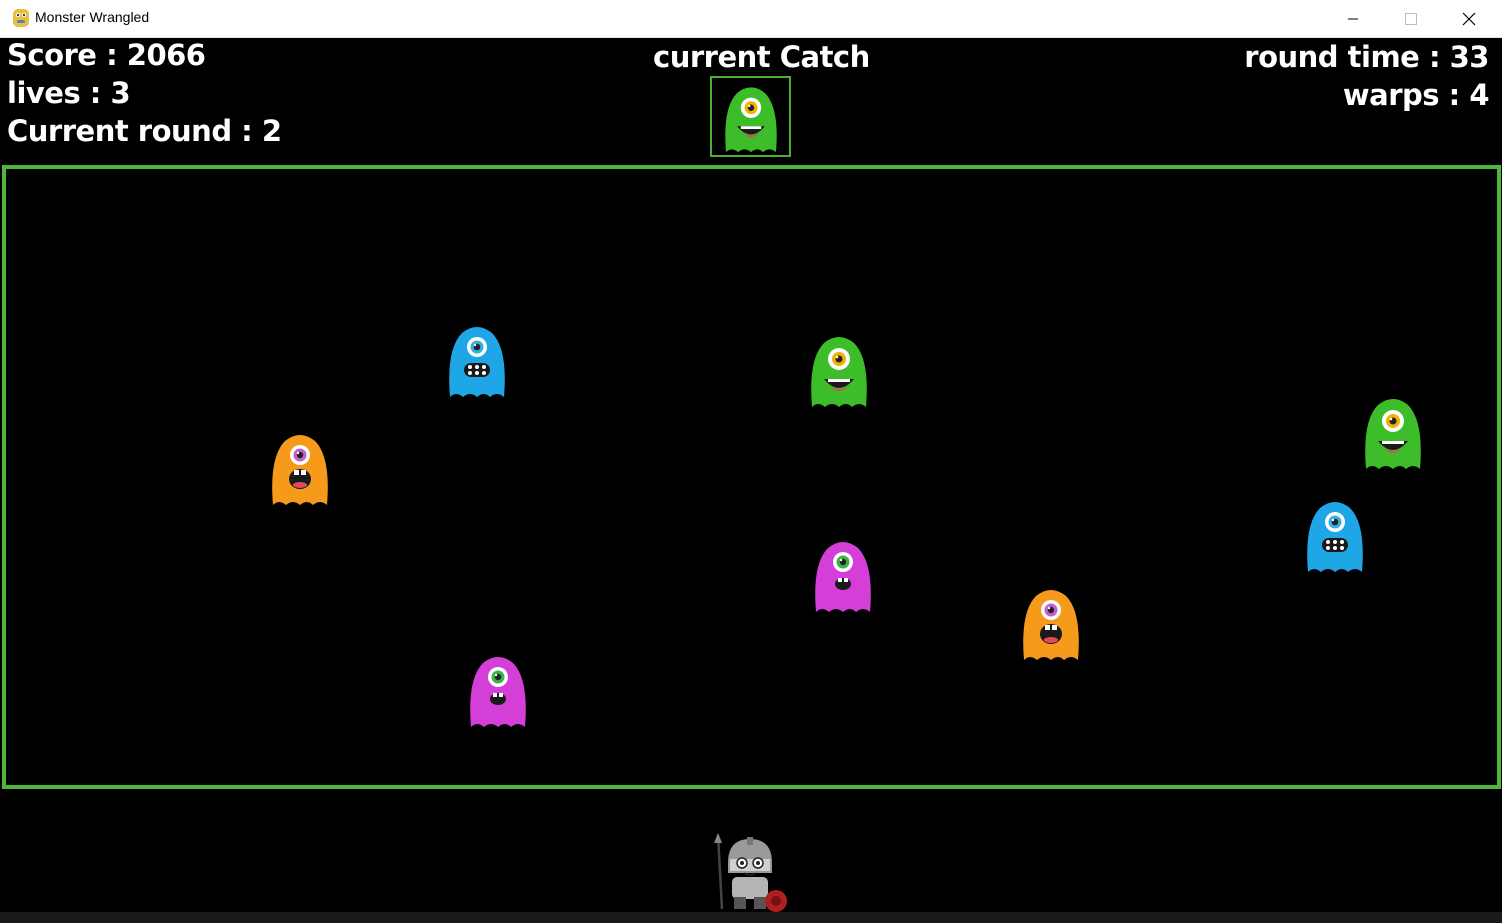 This screenshot has width=1502, height=923. I want to click on round-time-label: round time : 33, so click(1366, 57).